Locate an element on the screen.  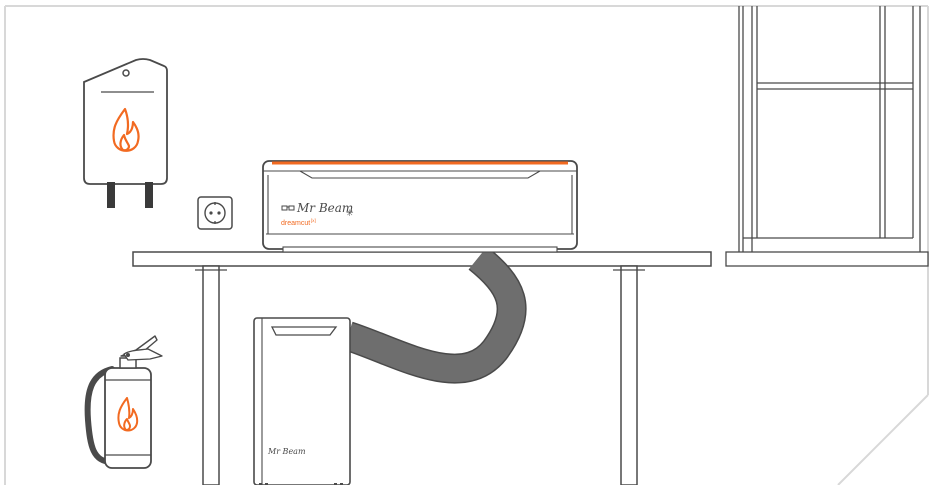
air-filter-unit: Mr Beam is located at coordinates (302, 401).